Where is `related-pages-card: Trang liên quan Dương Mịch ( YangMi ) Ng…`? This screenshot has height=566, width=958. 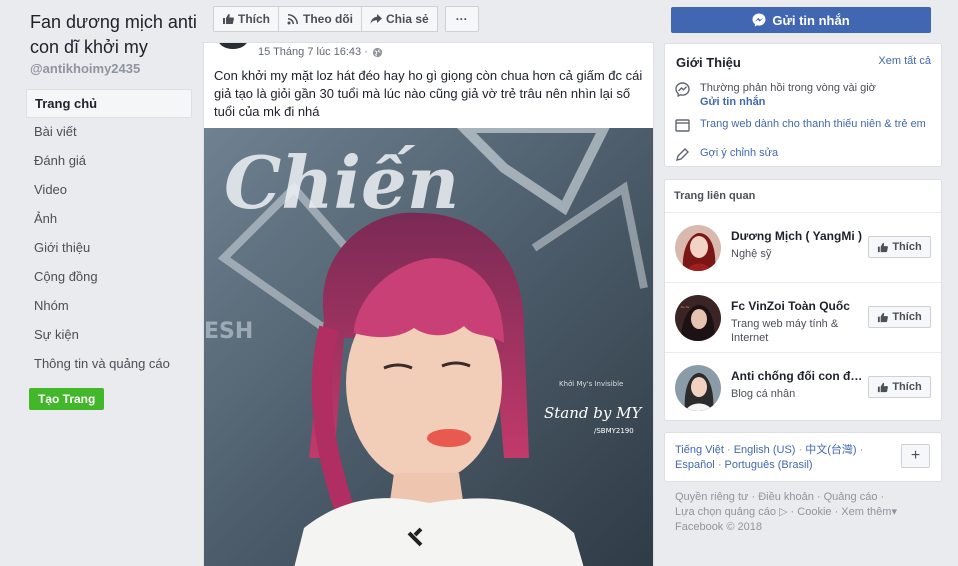
related-pages-card: Trang liên quan Dương Mịch ( YangMi ) Ng… is located at coordinates (803, 300).